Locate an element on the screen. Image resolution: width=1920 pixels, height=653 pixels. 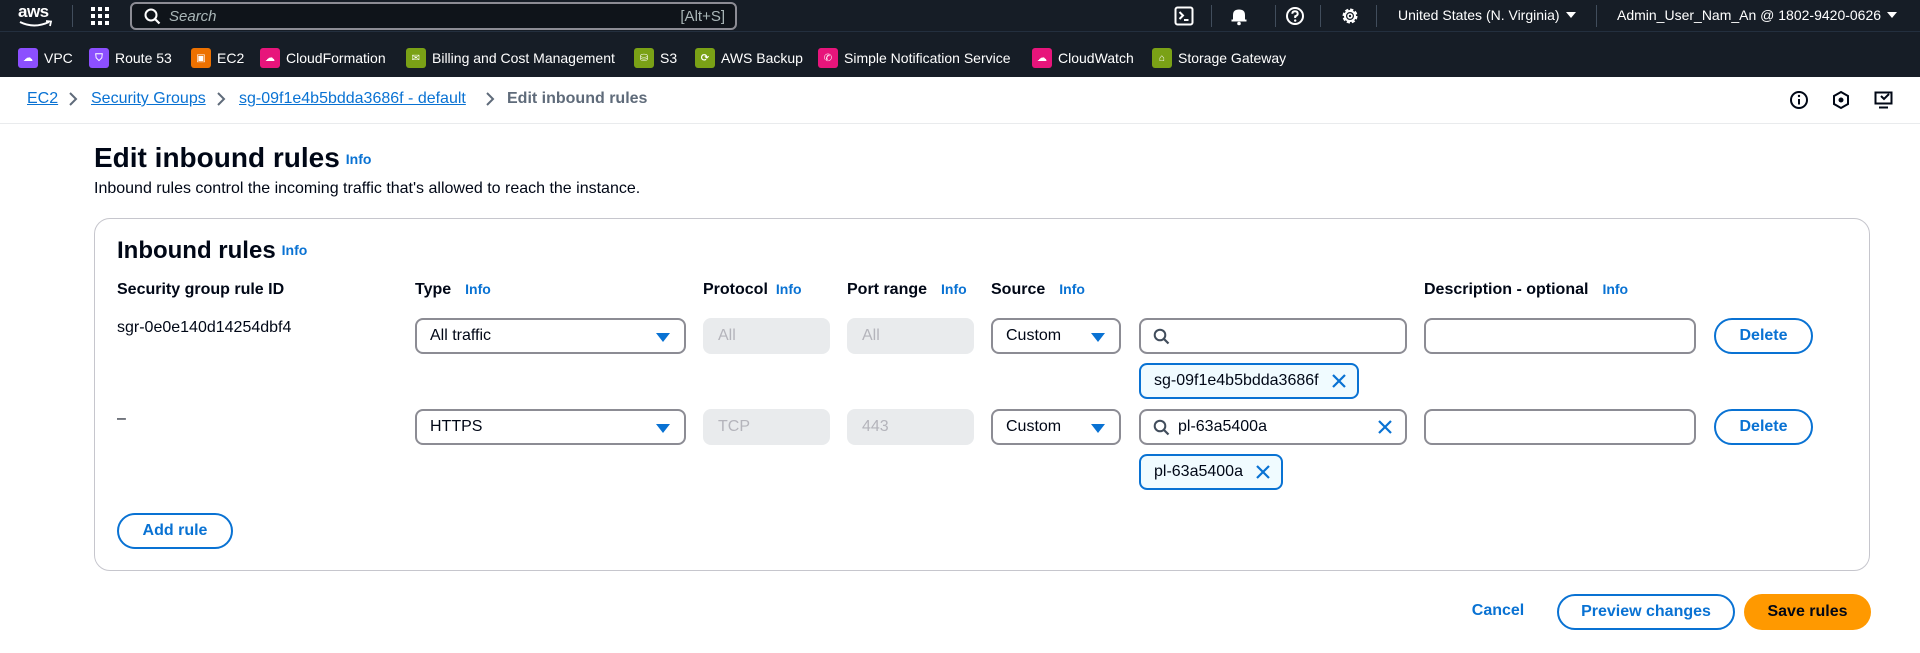
ec2-icon: ▣ is located at coordinates (201, 58).